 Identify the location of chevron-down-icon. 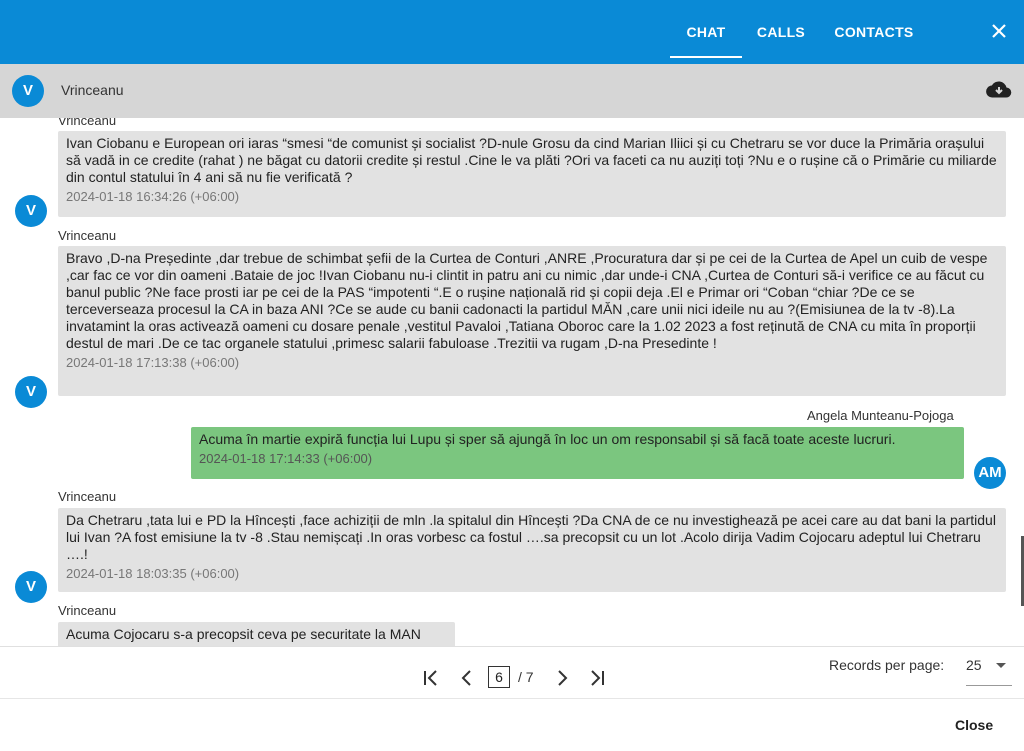
(1001, 665).